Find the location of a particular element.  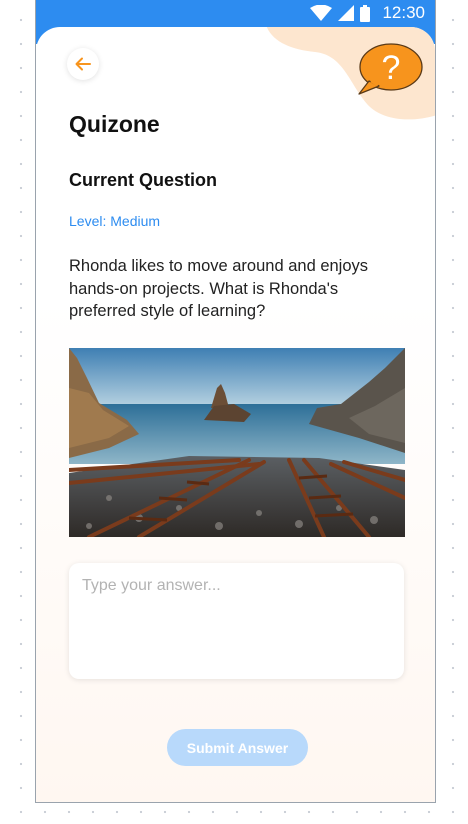

app-title: Quizone is located at coordinates (114, 124).